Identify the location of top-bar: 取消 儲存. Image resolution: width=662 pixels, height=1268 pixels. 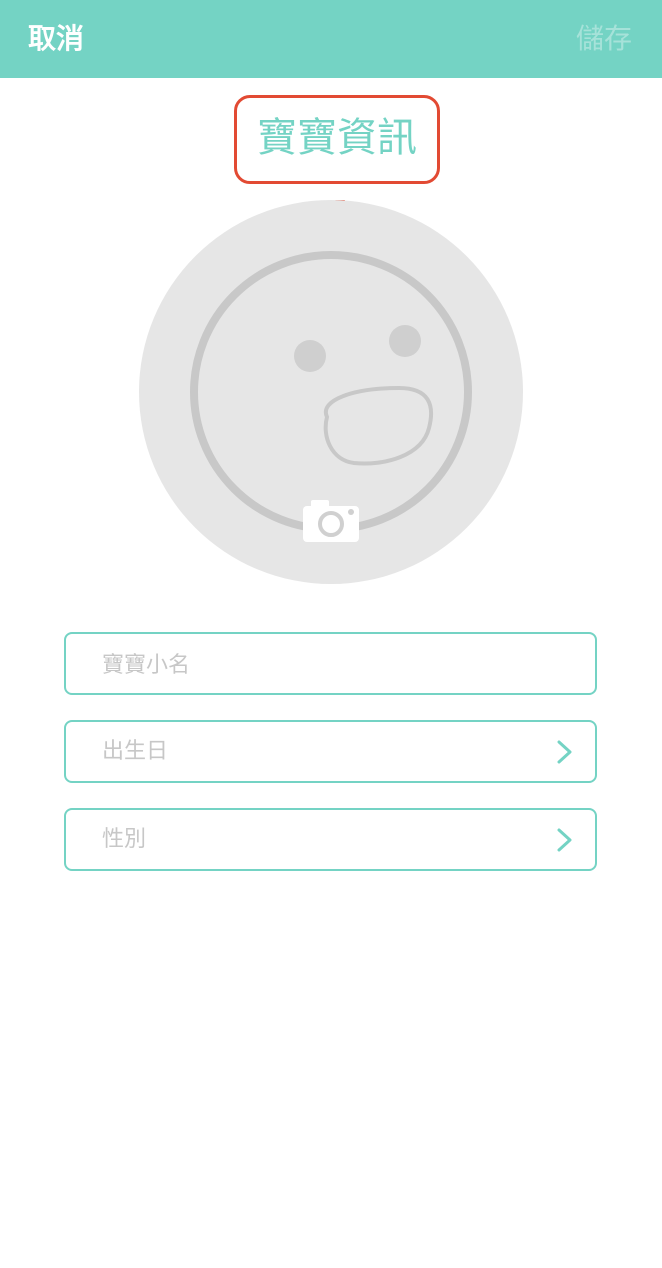
(331, 39).